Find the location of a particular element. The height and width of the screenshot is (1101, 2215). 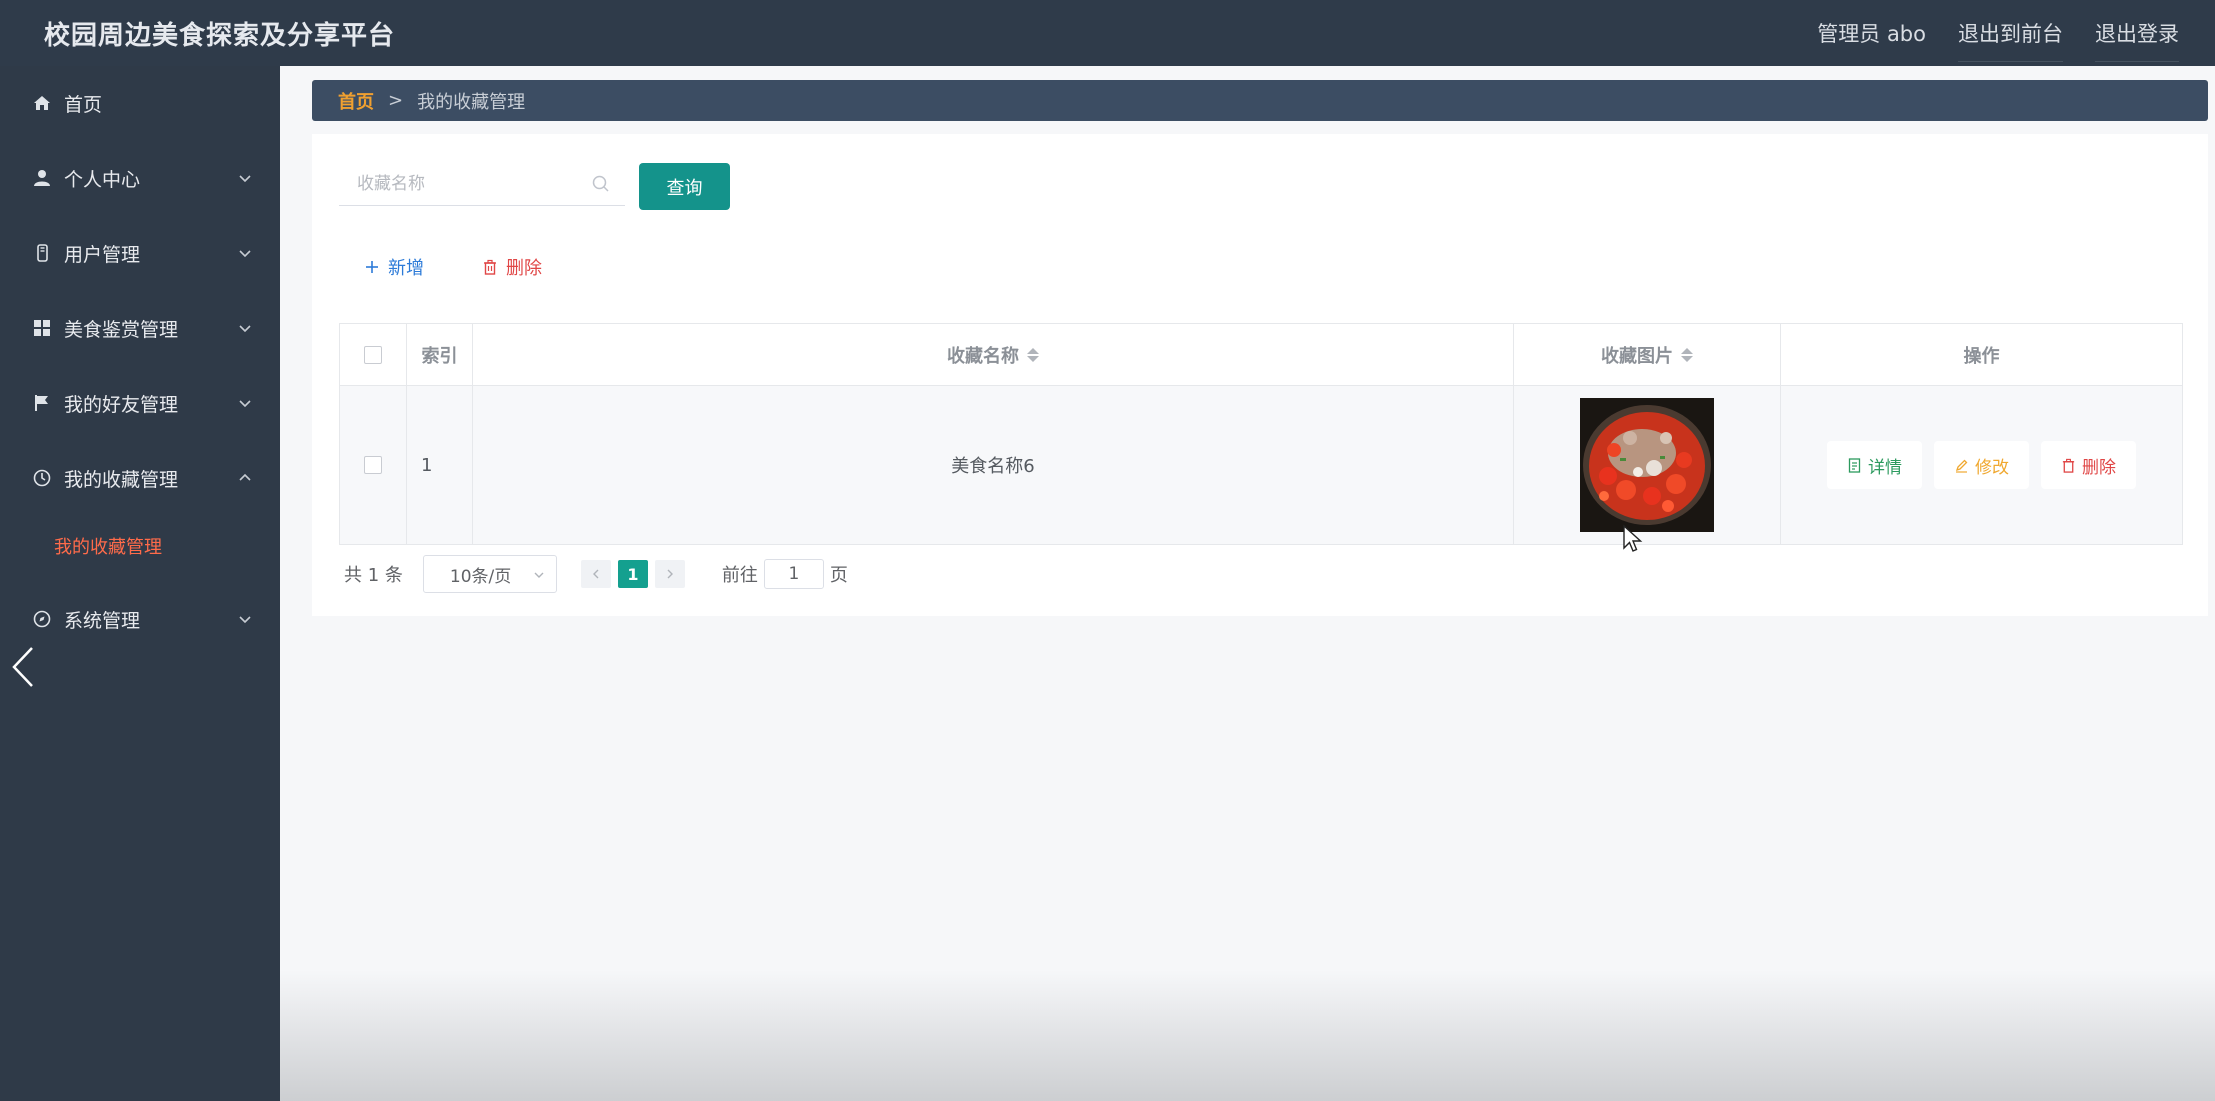

user-icon is located at coordinates (42, 178).